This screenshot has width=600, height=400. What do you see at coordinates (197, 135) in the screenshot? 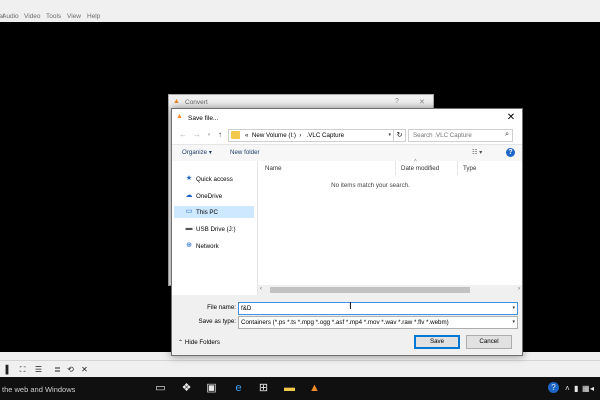
I see `forward-arrow-icon: →` at bounding box center [197, 135].